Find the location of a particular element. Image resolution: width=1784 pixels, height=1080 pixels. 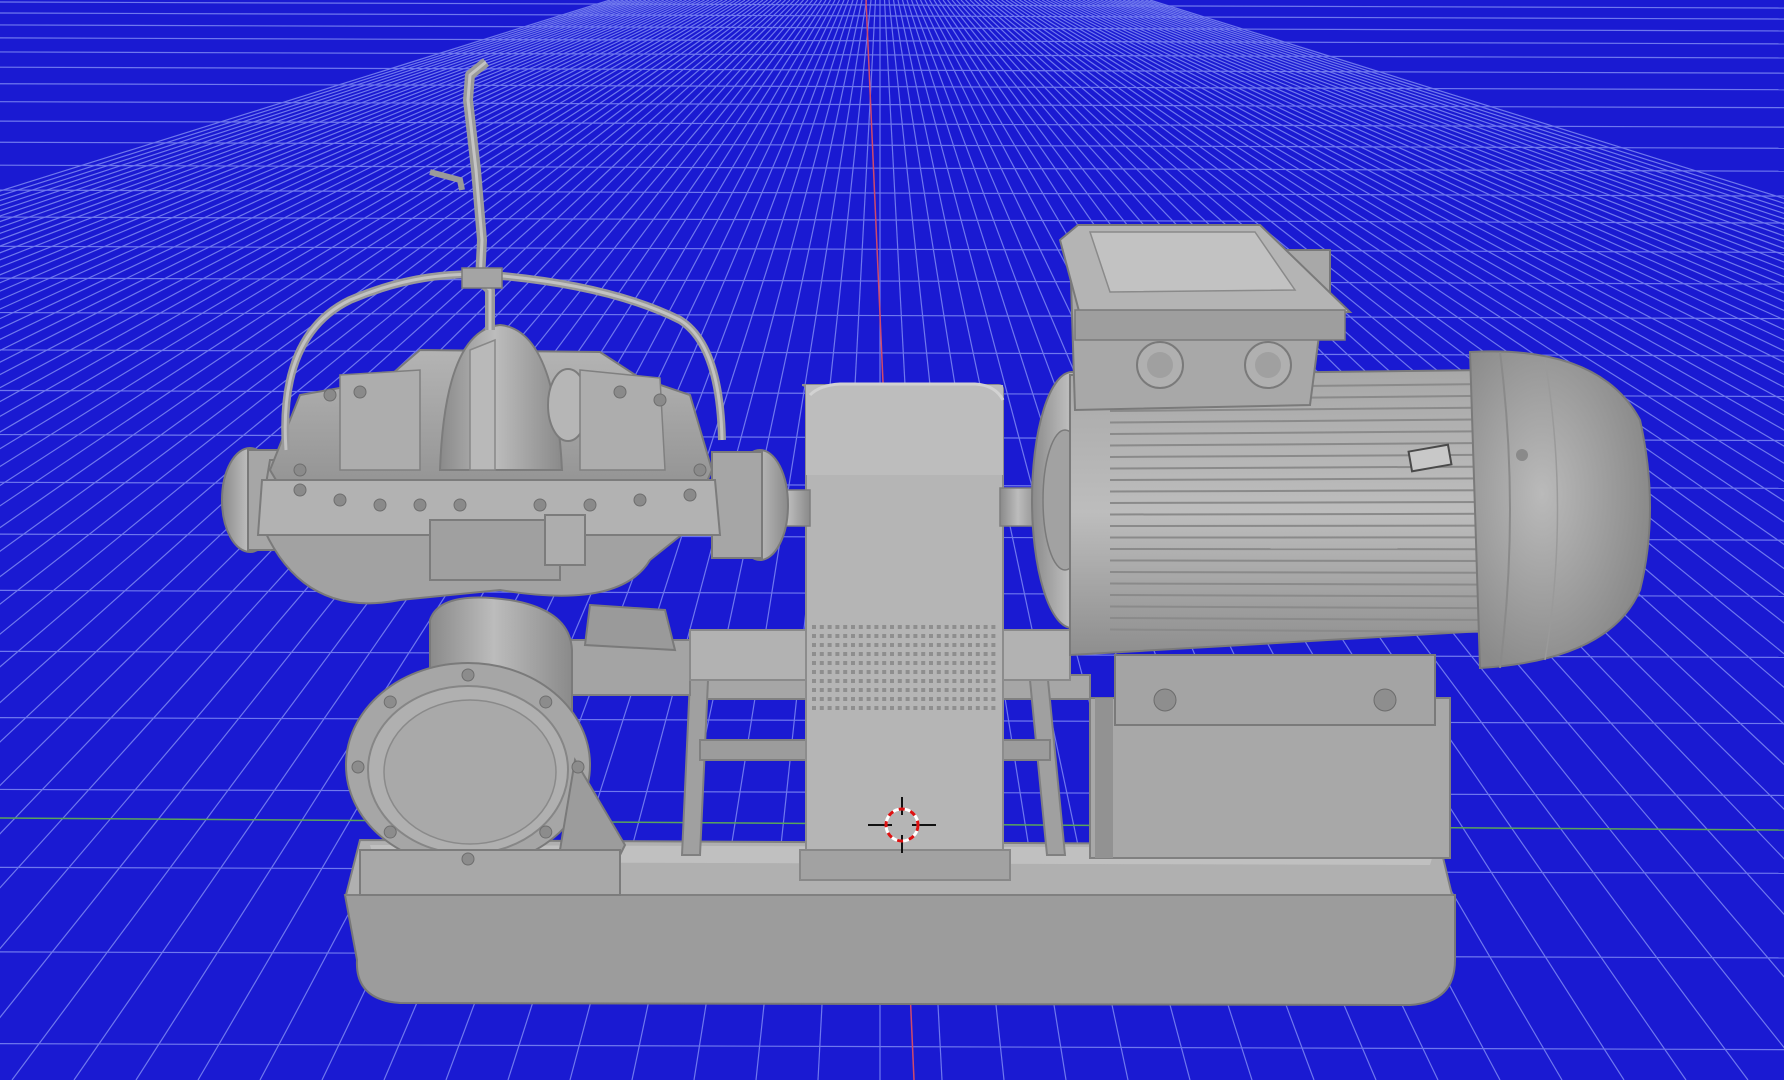

flange-bolt is located at coordinates (390, 702).